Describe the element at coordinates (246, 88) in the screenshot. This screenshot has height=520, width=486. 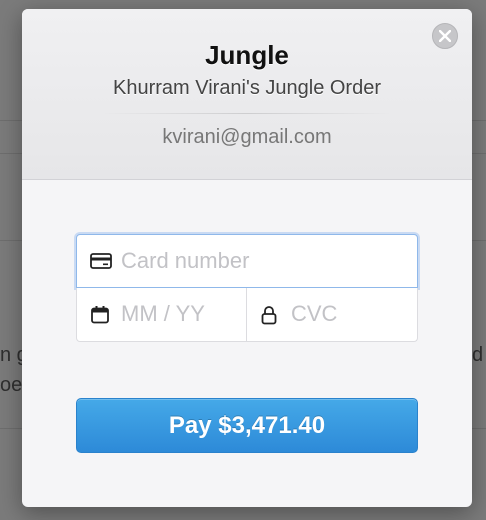
I see `order-description: Khurram Virani's Jungle Order` at that location.